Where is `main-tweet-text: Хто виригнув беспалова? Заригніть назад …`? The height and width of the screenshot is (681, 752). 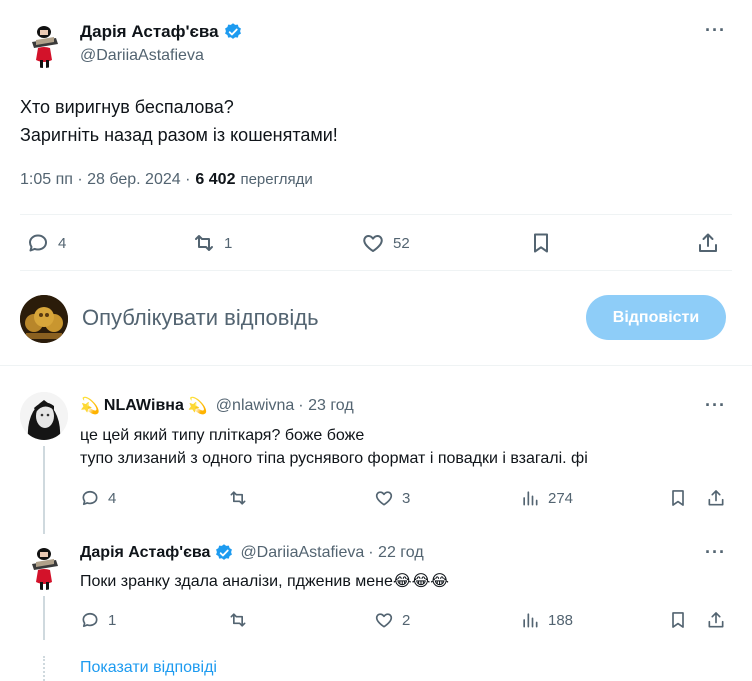 main-tweet-text: Хто виригнув беспалова? Заригніть назад … is located at coordinates (179, 121).